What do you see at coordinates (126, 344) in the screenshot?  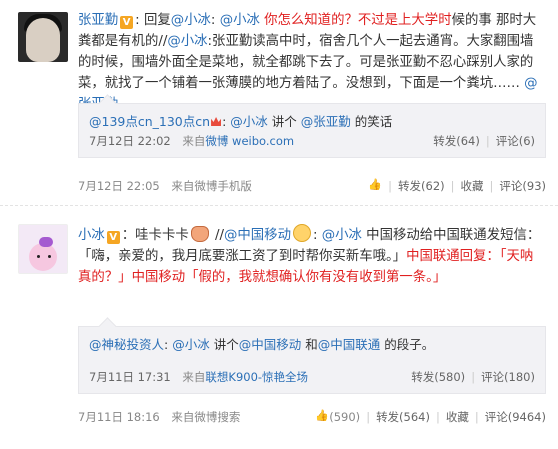 I see `repost-user-link: @神秘投资人` at bounding box center [126, 344].